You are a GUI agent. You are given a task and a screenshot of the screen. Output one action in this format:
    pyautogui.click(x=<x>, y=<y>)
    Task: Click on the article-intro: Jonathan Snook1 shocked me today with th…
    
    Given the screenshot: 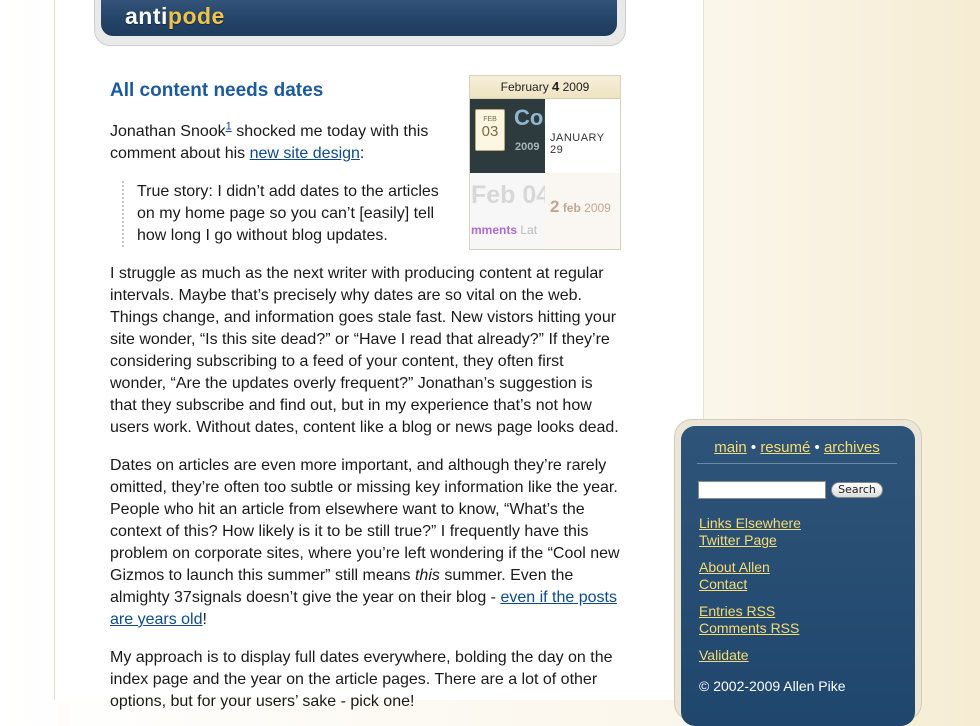 What is the action you would take?
    pyautogui.click(x=285, y=143)
    